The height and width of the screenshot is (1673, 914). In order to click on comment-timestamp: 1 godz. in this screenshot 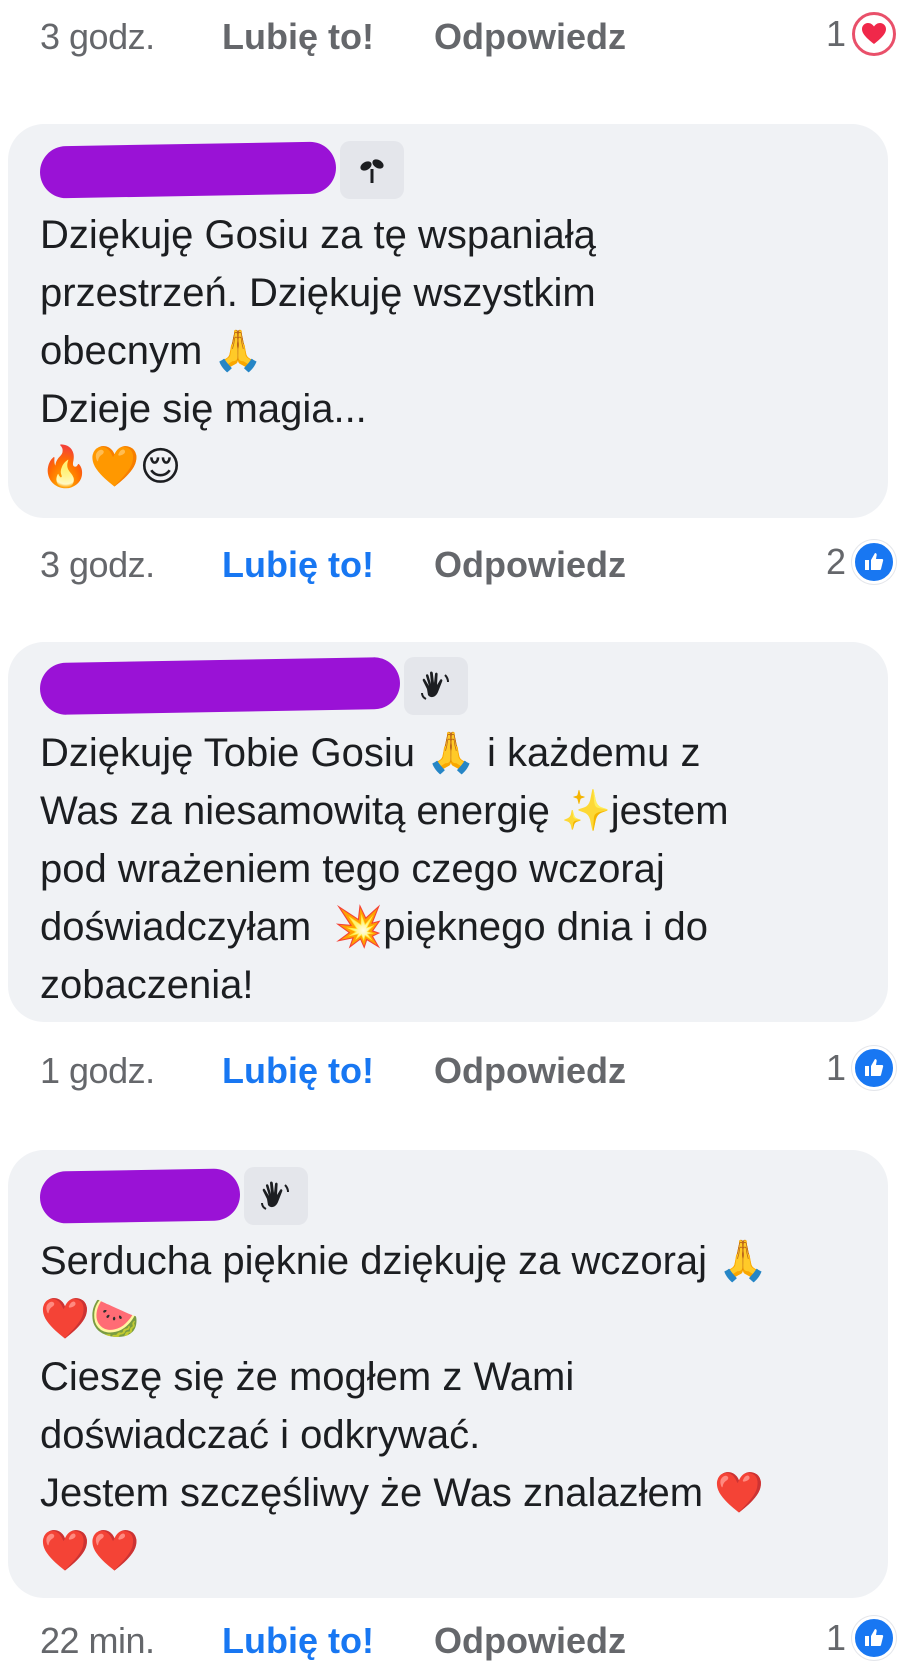, I will do `click(97, 1070)`.